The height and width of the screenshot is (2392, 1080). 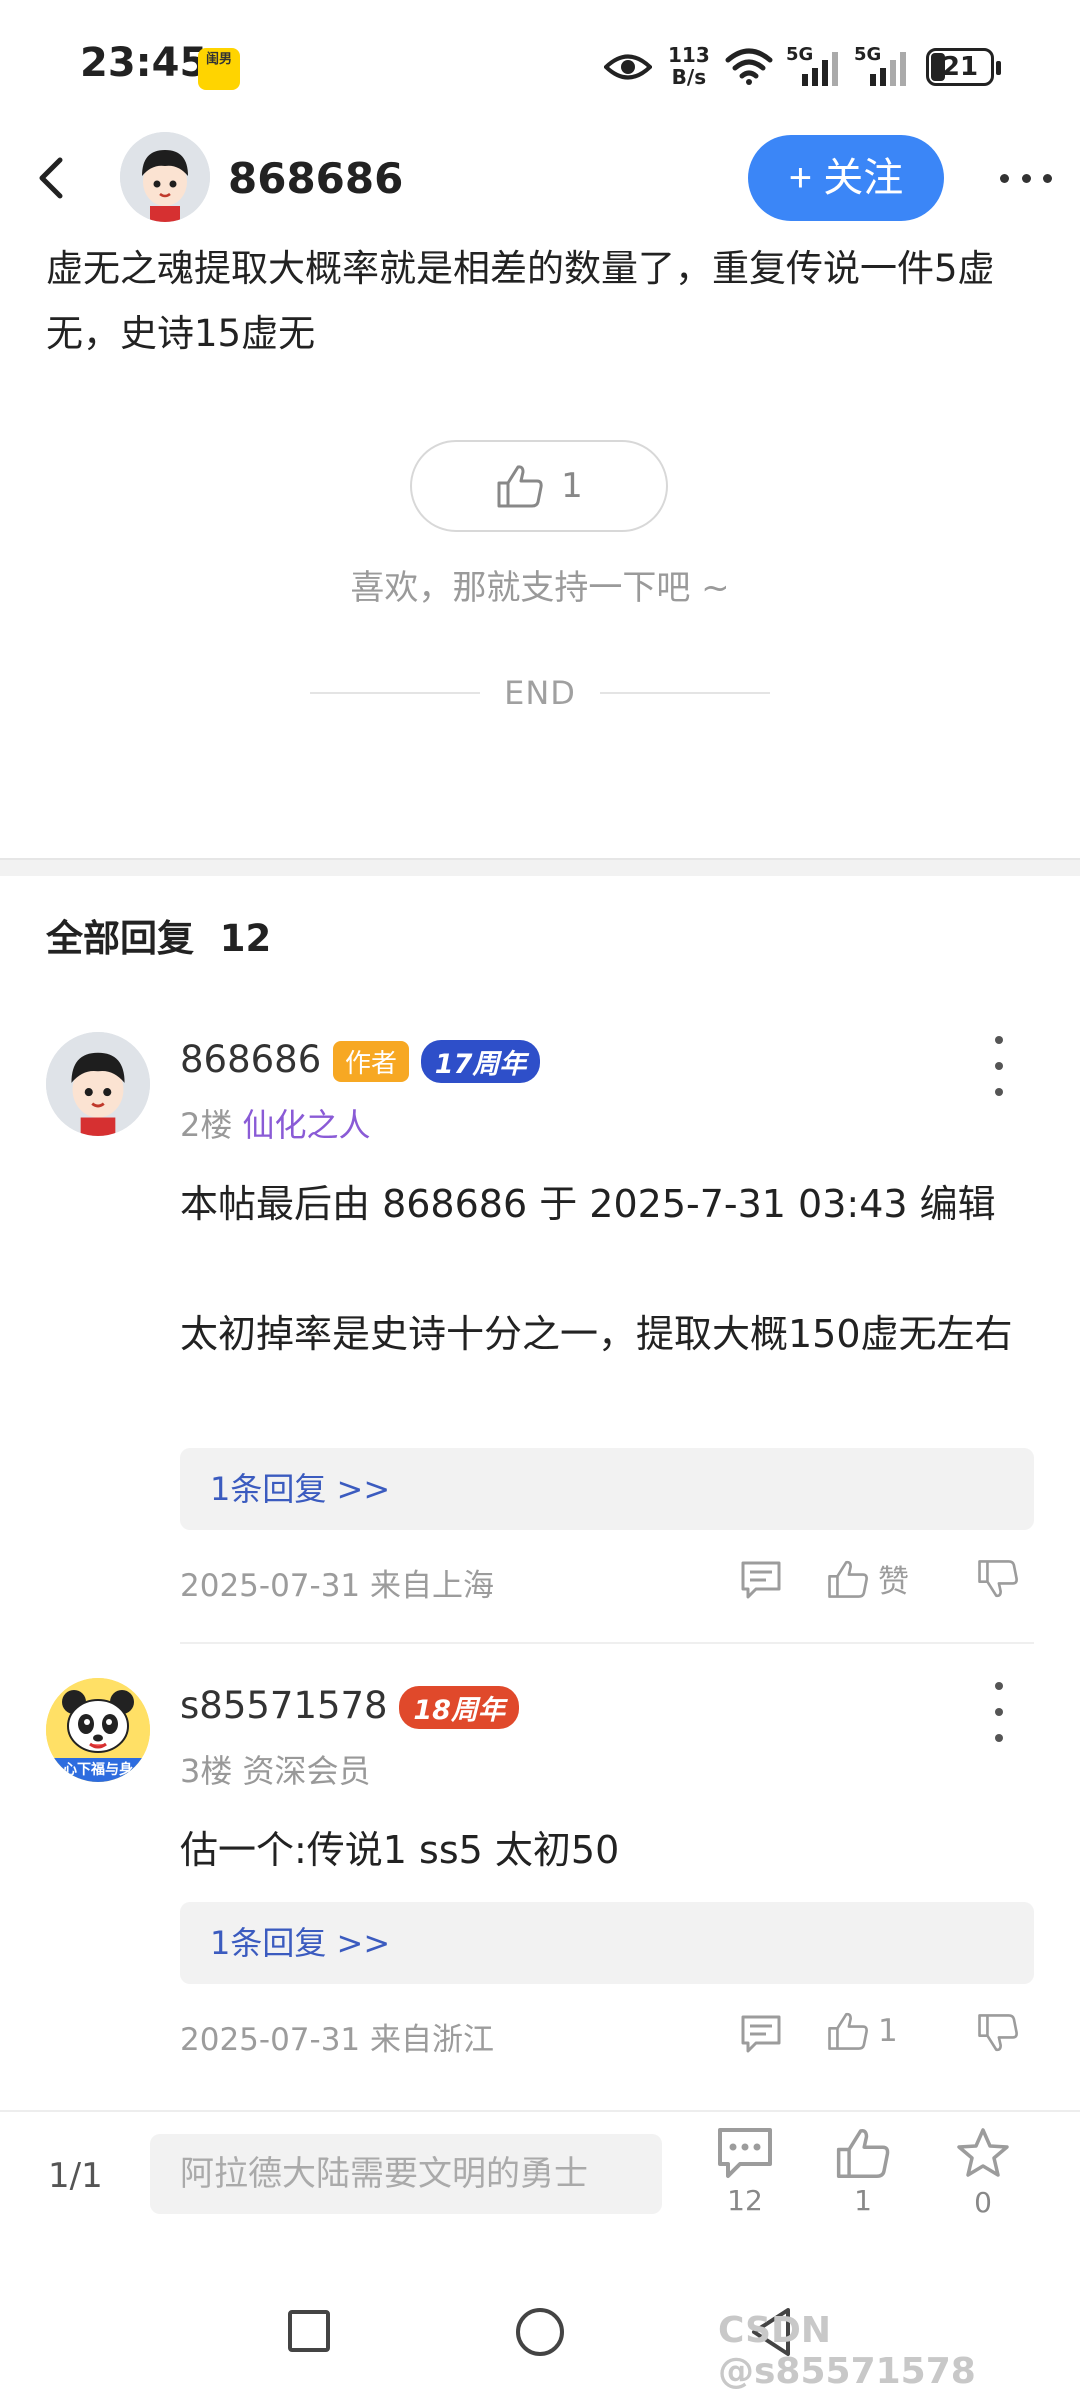 I want to click on reply-meta: 2楼 仙化之人, so click(x=275, y=1123).